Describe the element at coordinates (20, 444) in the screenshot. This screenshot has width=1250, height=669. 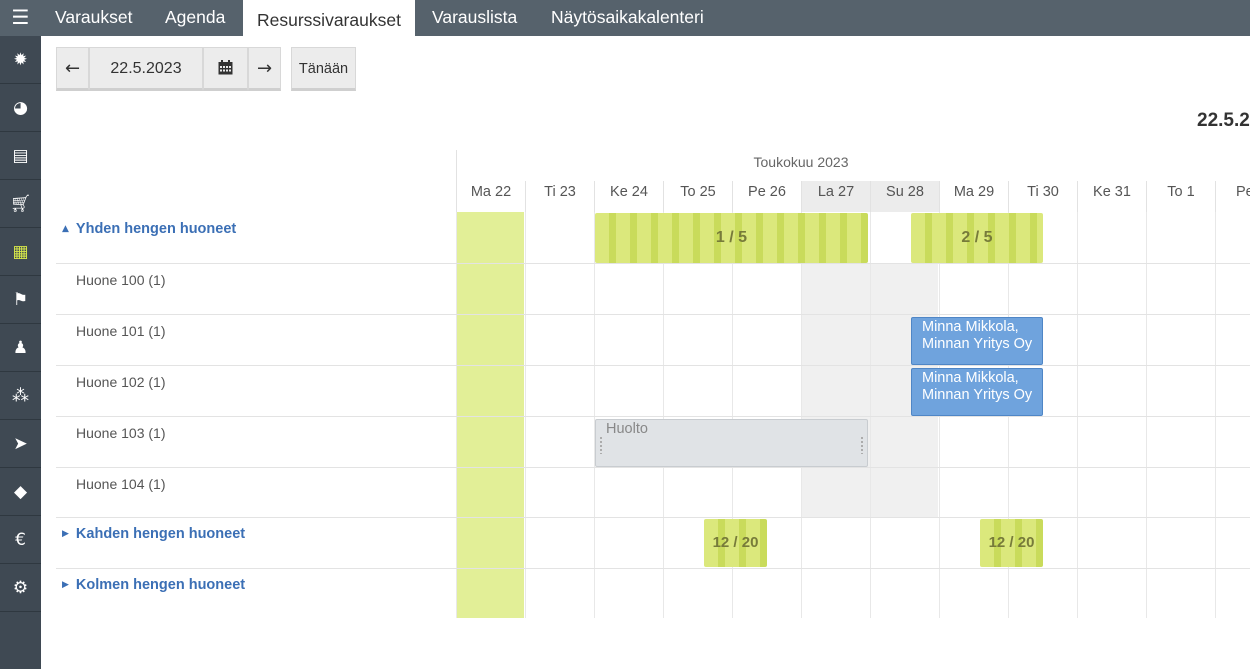
I see `send-icon: ➤` at that location.